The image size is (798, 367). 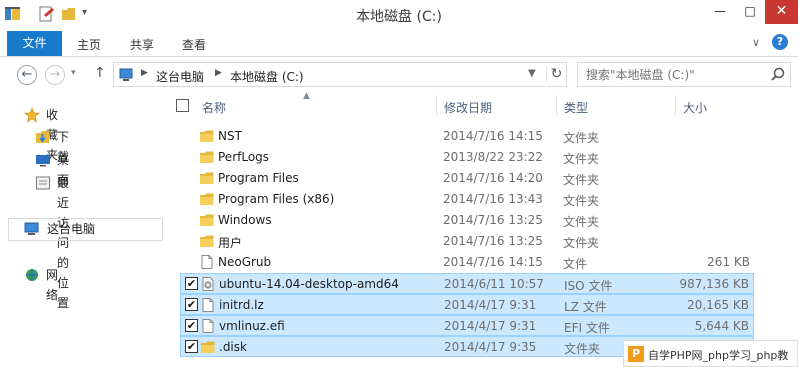 I want to click on file-row: ✔ initrd.lz 2014/4/17 9:31 LZ 文件 20,165 KB, so click(x=467, y=304).